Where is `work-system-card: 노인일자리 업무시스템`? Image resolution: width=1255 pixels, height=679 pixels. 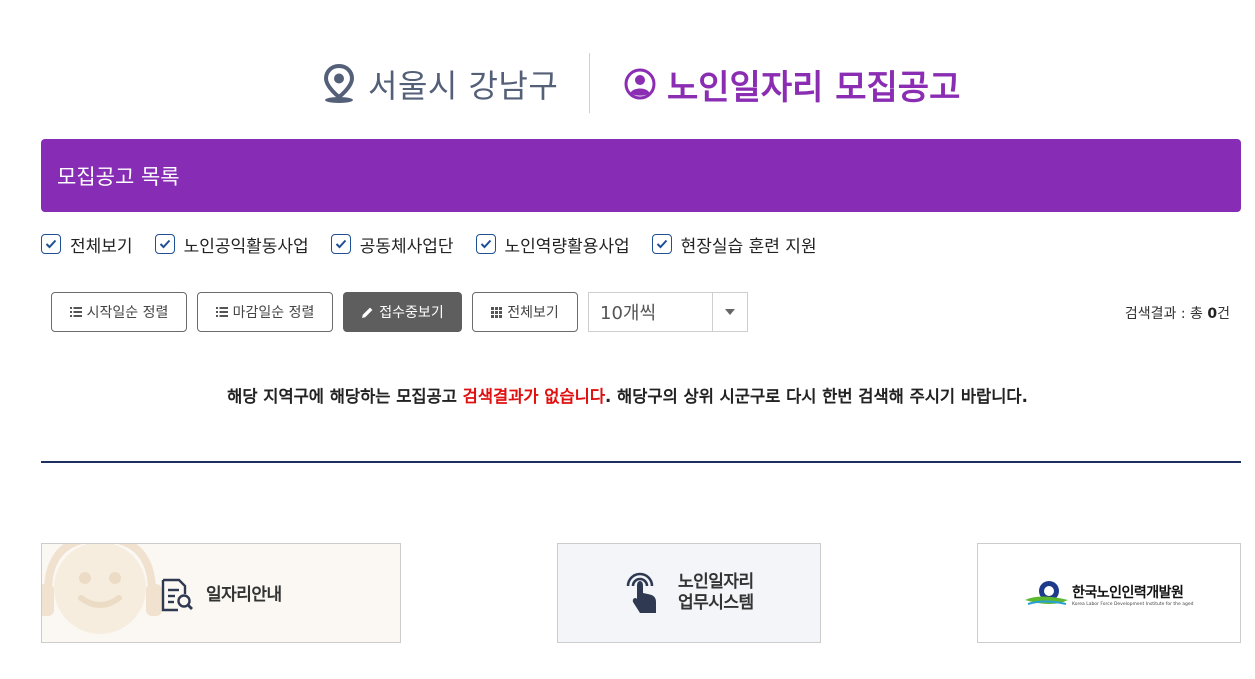
work-system-card: 노인일자리 업무시스템 is located at coordinates (689, 593).